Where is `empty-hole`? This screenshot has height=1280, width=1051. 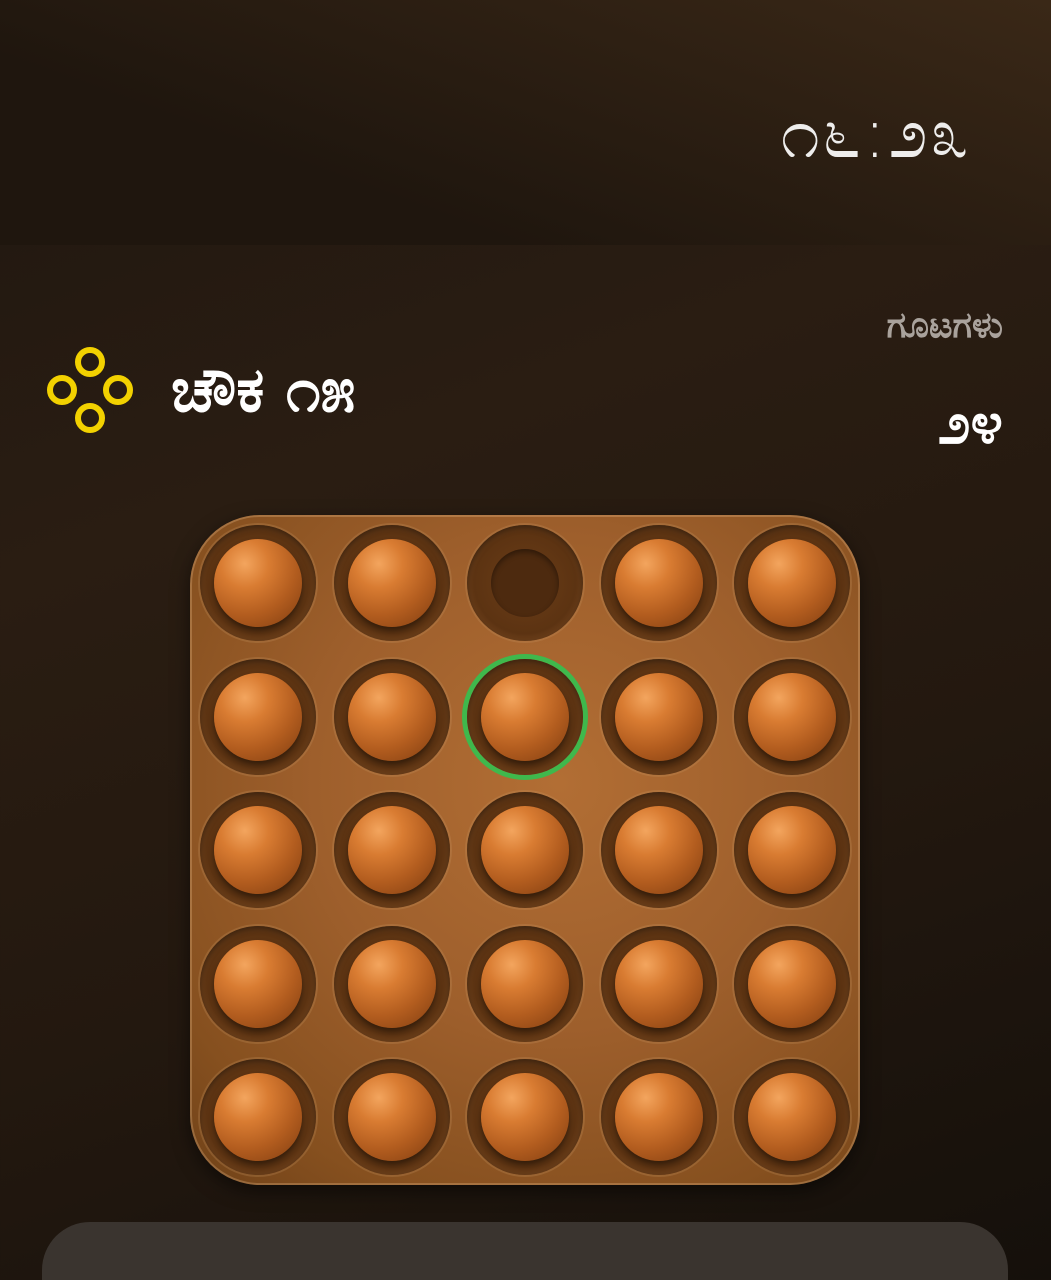
empty-hole is located at coordinates (525, 583).